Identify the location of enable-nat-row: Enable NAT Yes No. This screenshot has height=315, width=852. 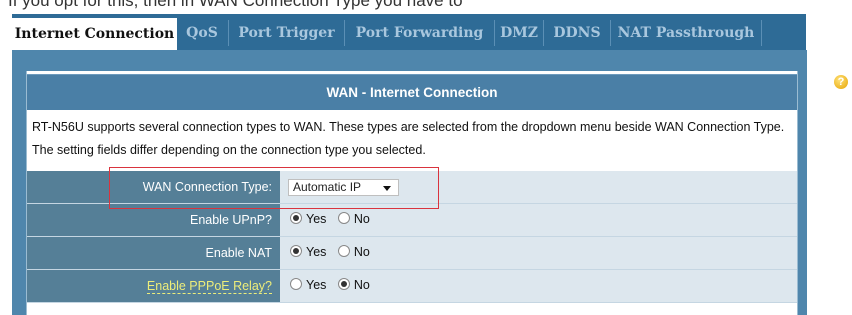
(412, 253).